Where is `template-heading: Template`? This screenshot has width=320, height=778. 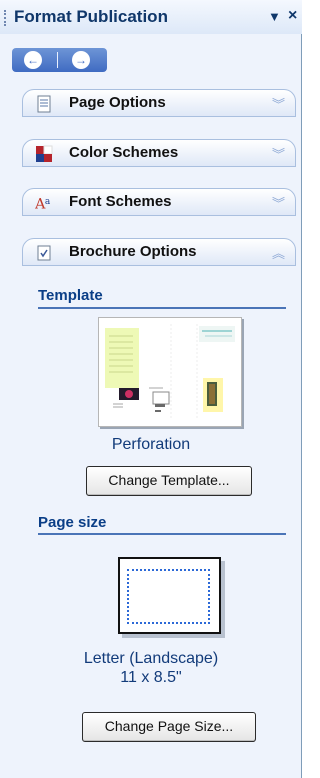 template-heading: Template is located at coordinates (70, 295).